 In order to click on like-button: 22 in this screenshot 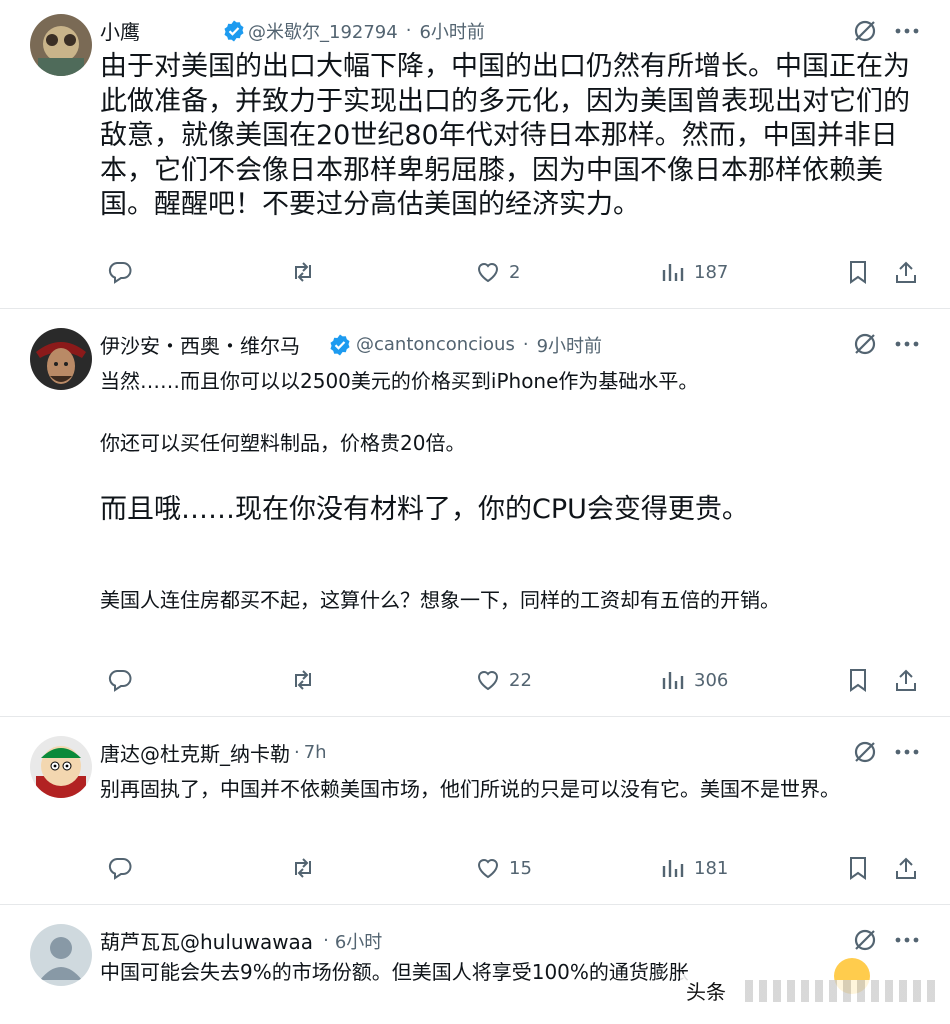, I will do `click(503, 680)`.